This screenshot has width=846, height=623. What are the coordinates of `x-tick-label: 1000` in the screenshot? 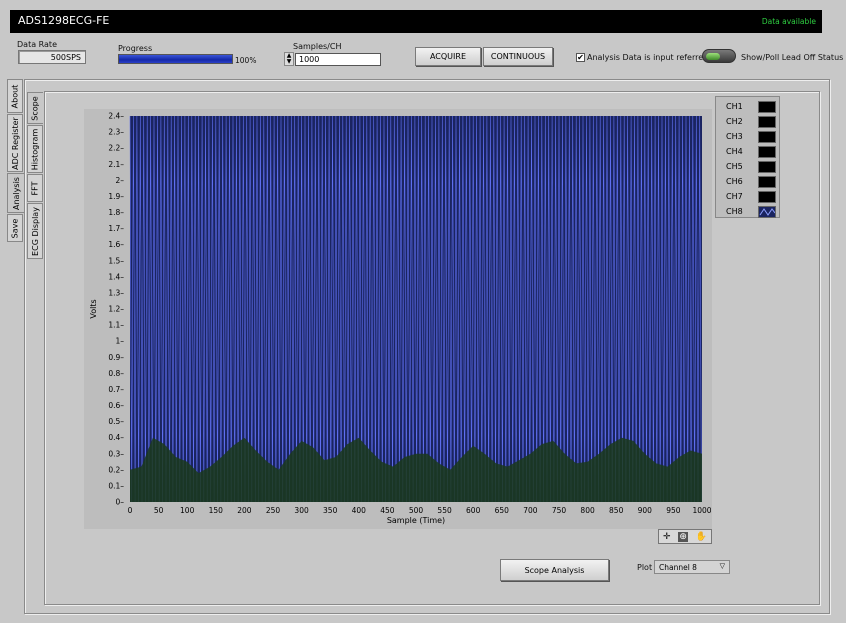 It's located at (701, 510).